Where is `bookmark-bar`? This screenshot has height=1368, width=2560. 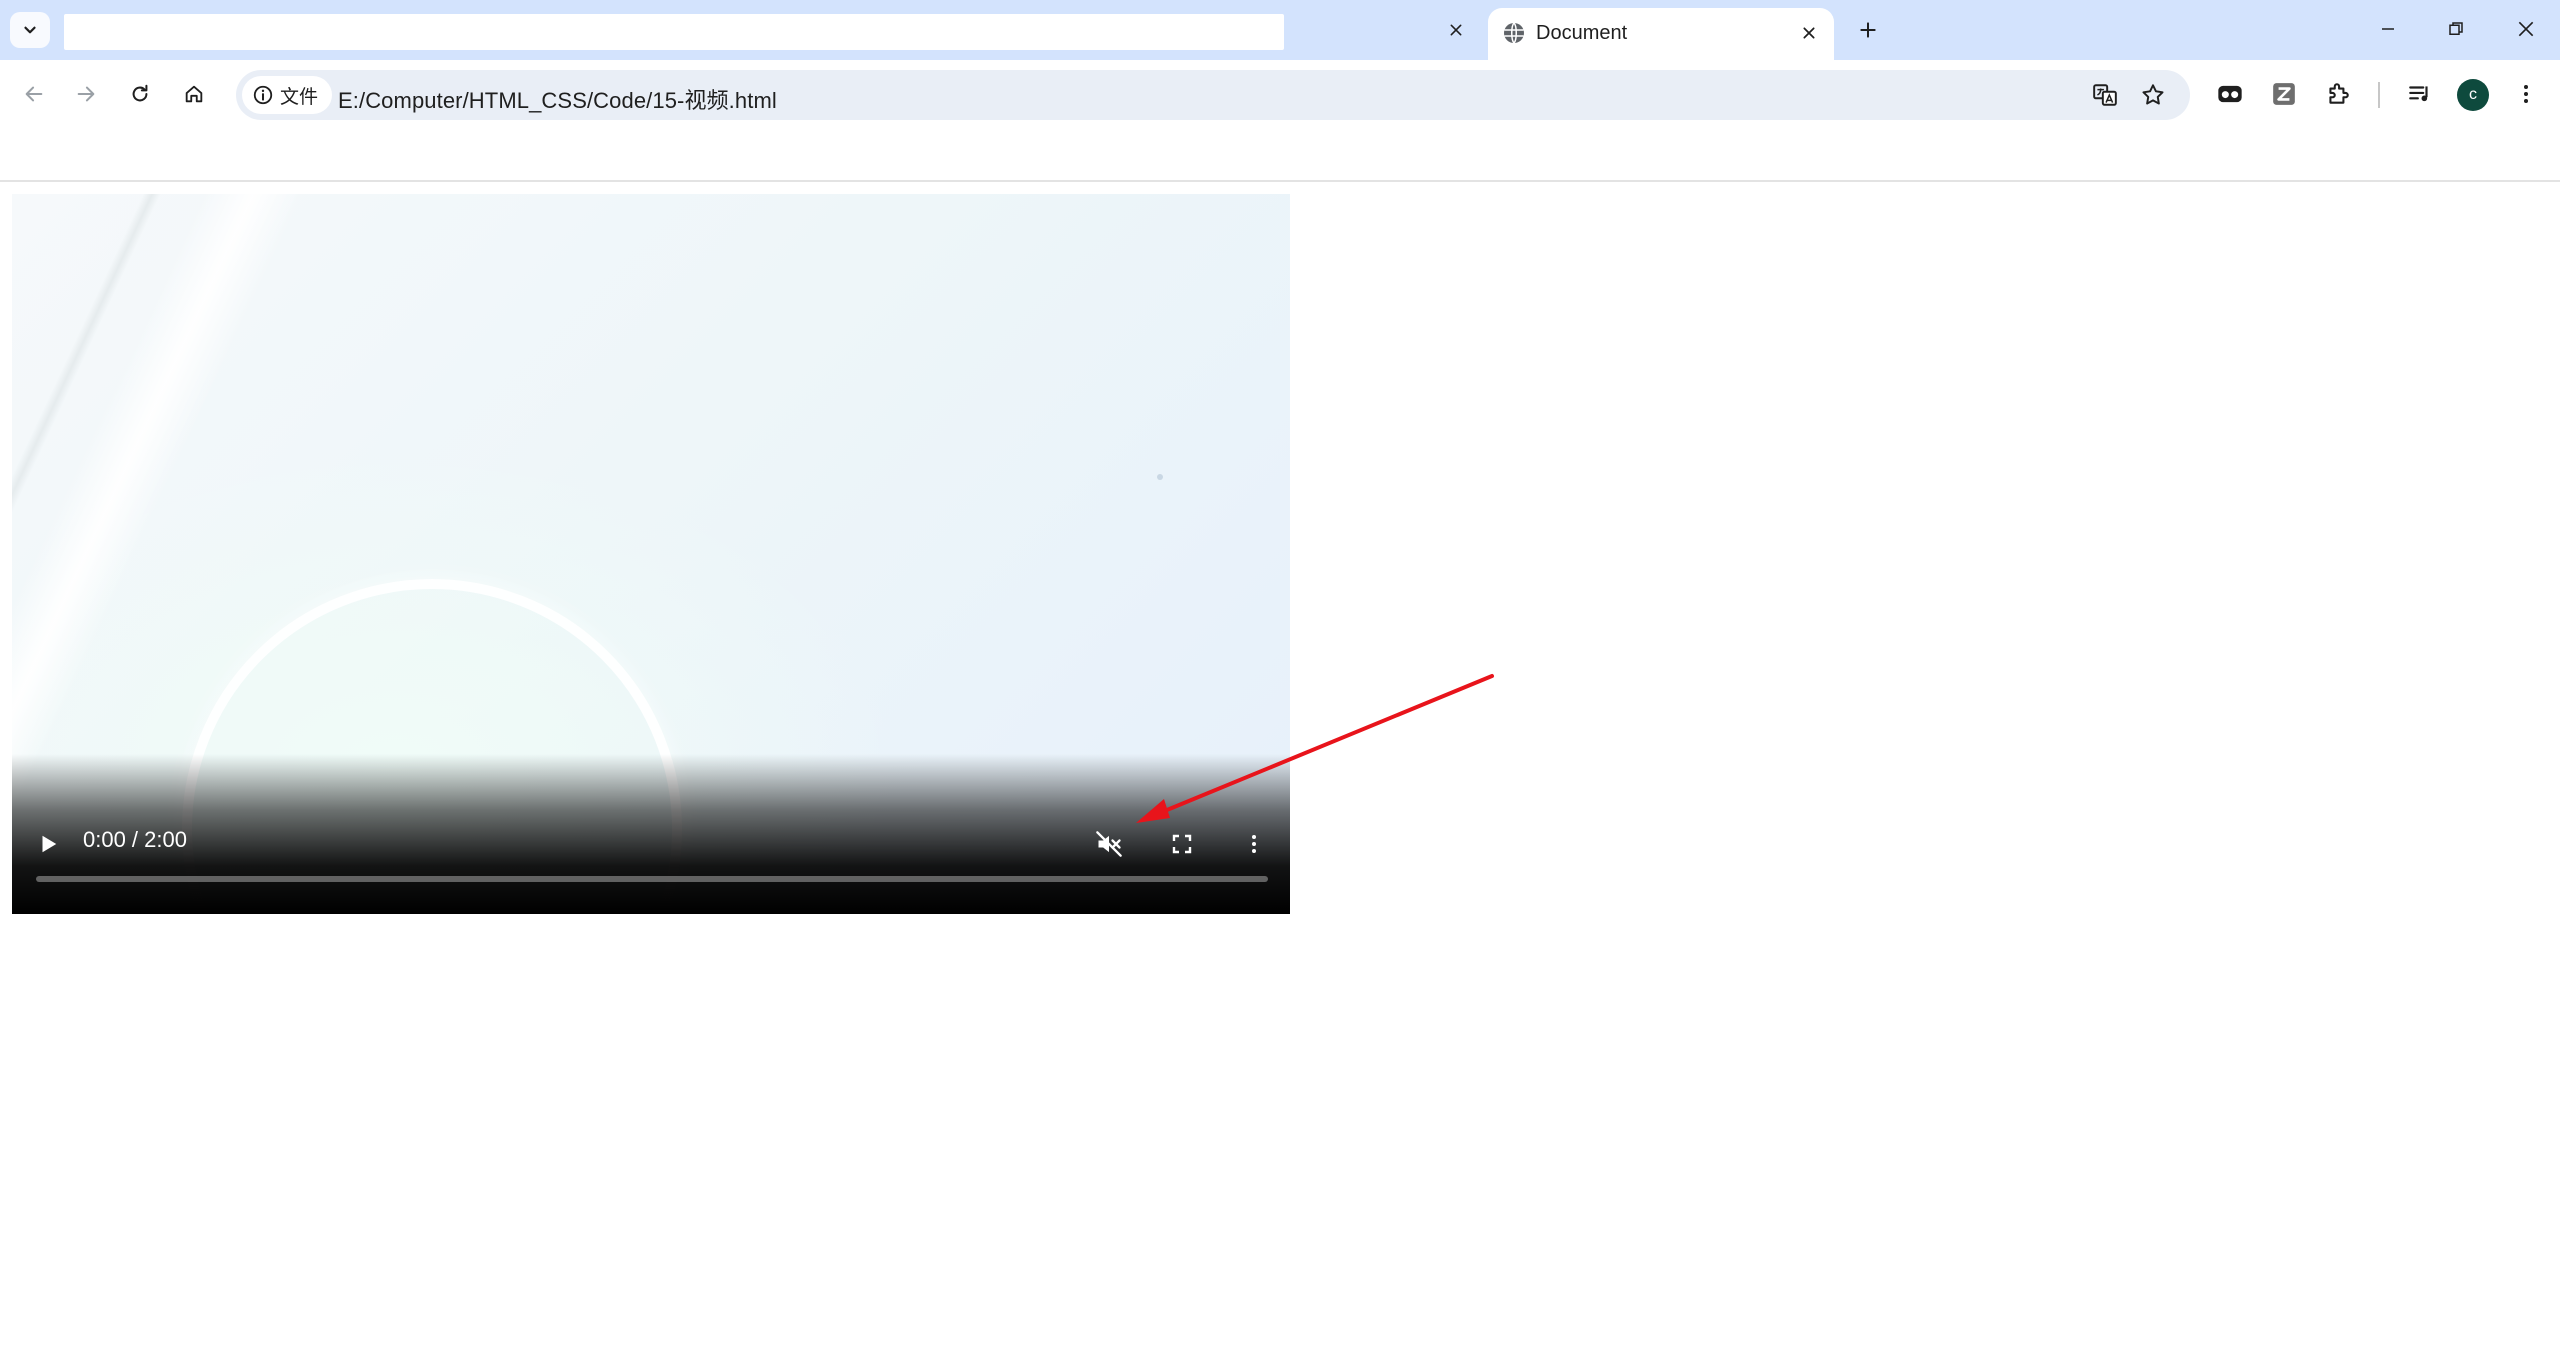
bookmark-bar is located at coordinates (1280, 156).